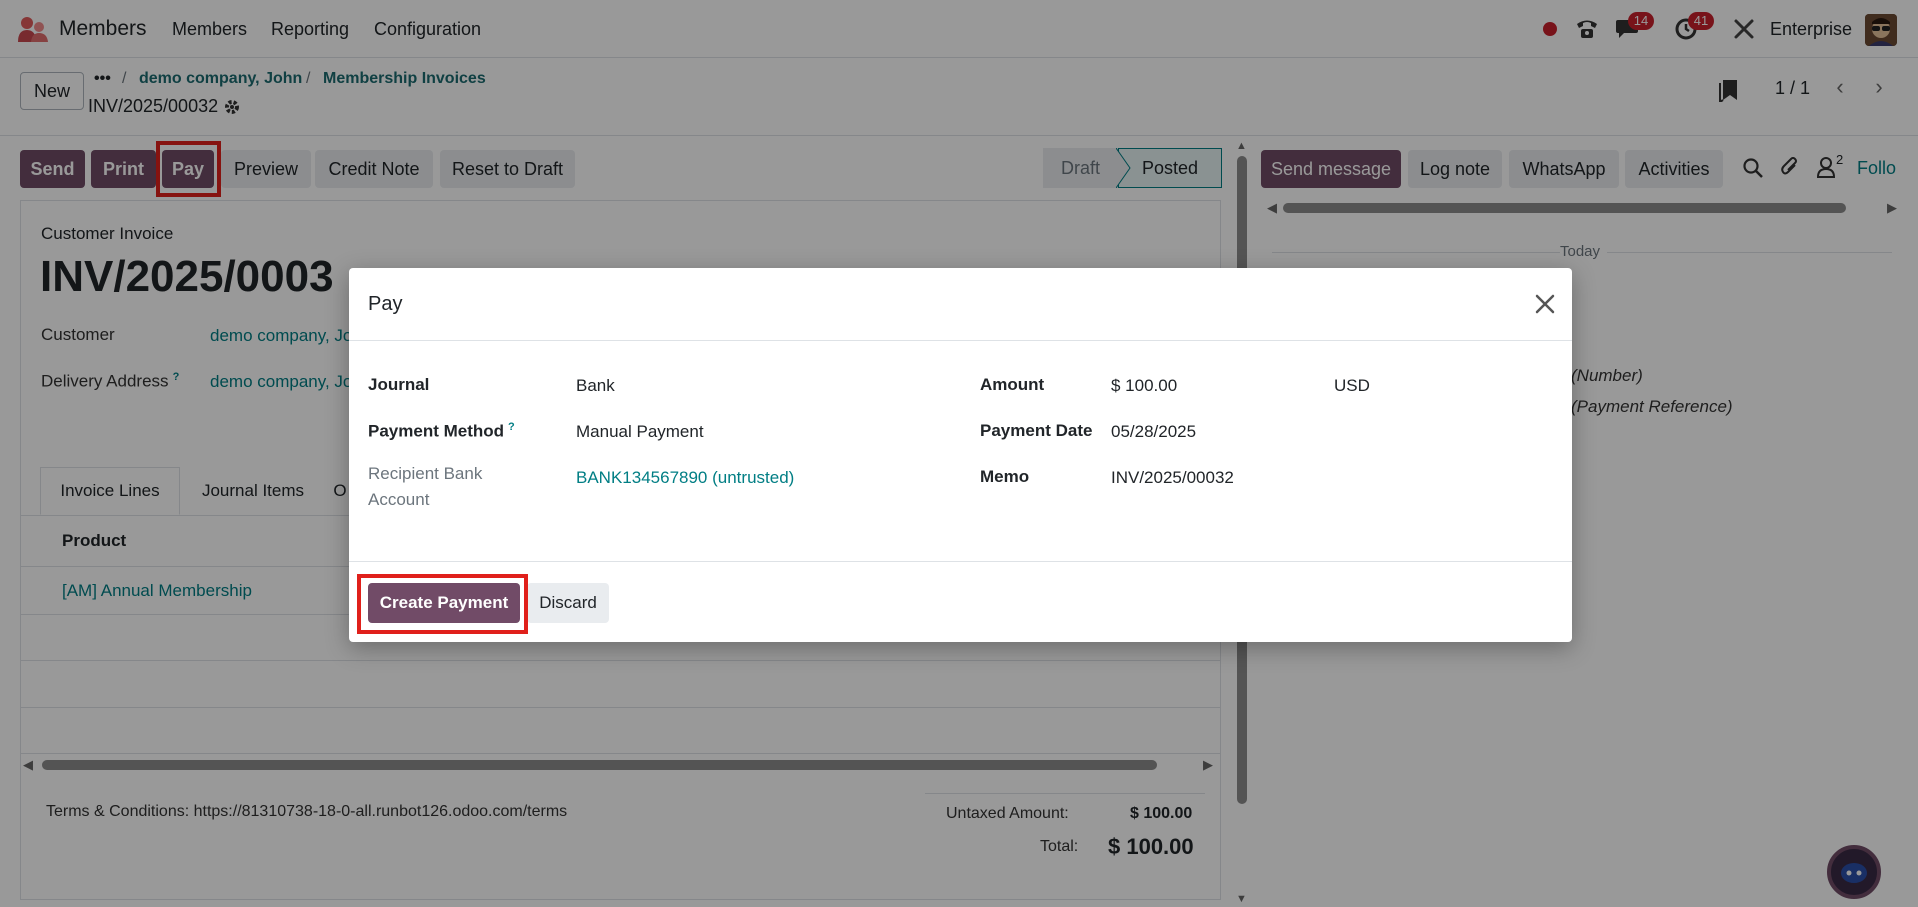 This screenshot has height=907, width=1918. I want to click on payment-date-label: Payment Date, so click(1036, 430).